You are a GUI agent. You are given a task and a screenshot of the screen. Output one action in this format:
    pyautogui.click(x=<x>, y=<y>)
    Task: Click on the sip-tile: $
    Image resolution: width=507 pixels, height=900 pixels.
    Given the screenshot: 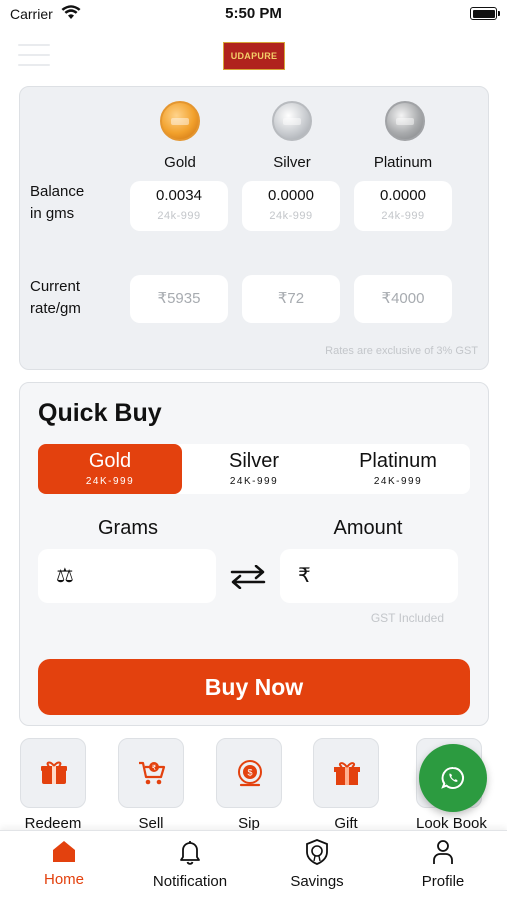 What is the action you would take?
    pyautogui.click(x=249, y=773)
    